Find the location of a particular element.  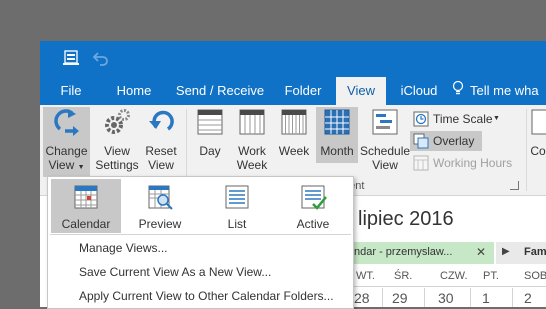

week-calendar-icon is located at coordinates (294, 123).